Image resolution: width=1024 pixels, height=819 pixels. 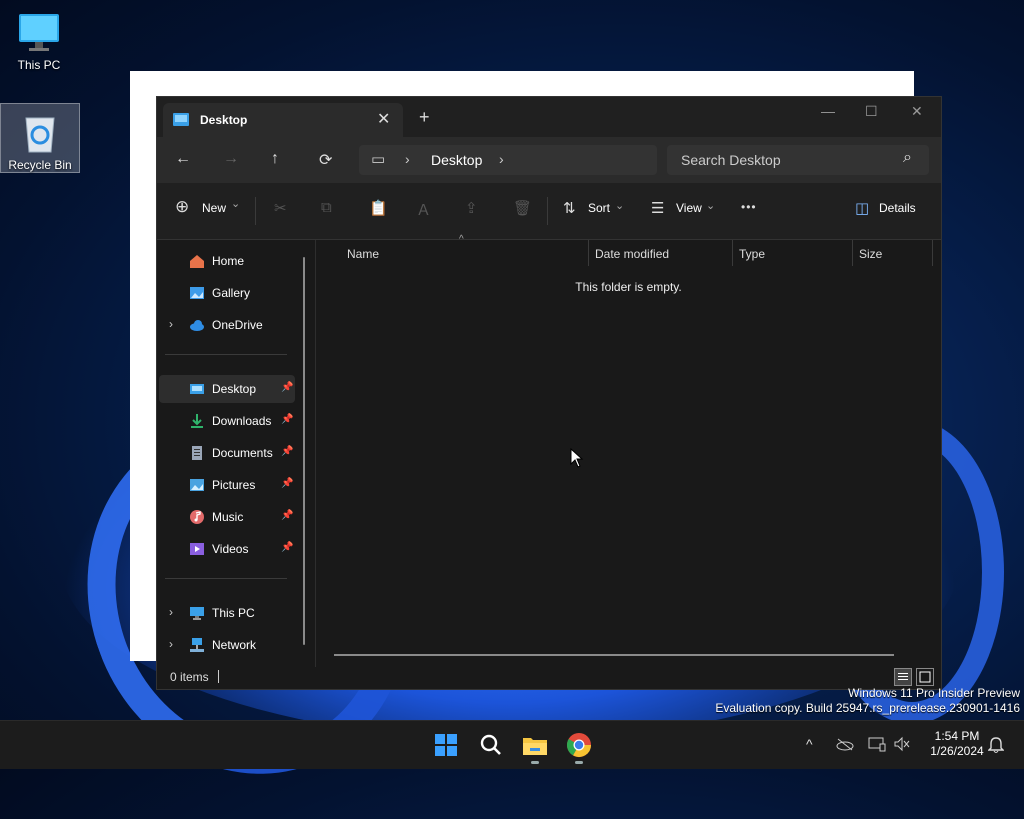 I want to click on start-button, so click(x=446, y=745).